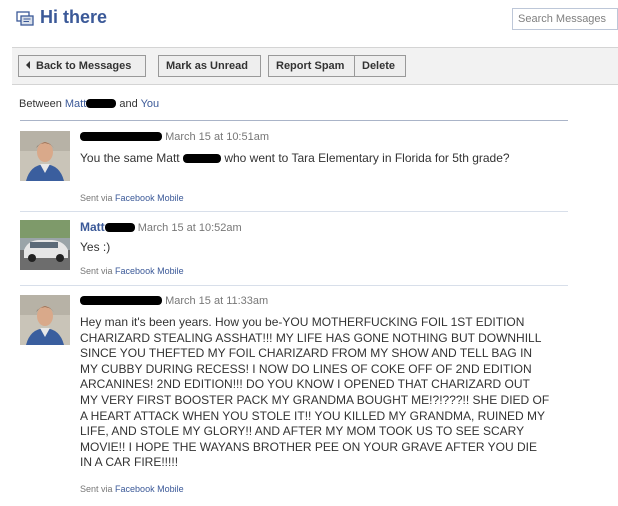 This screenshot has height=506, width=618. I want to click on search-input, so click(565, 19).